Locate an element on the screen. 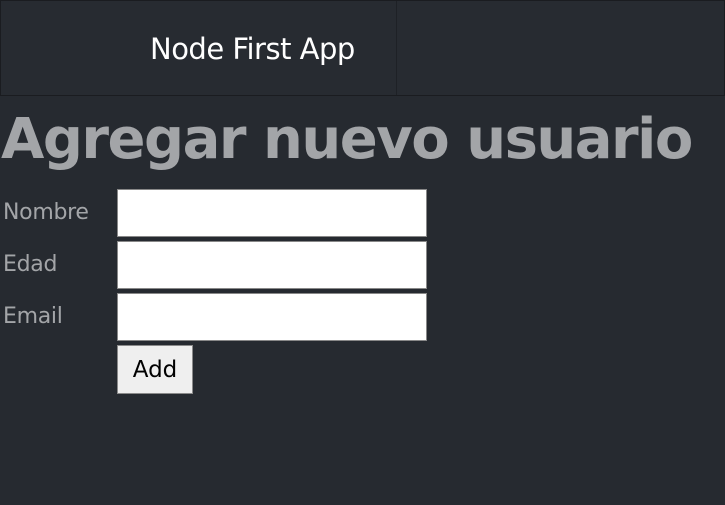  edad-label: Edad is located at coordinates (30, 264).